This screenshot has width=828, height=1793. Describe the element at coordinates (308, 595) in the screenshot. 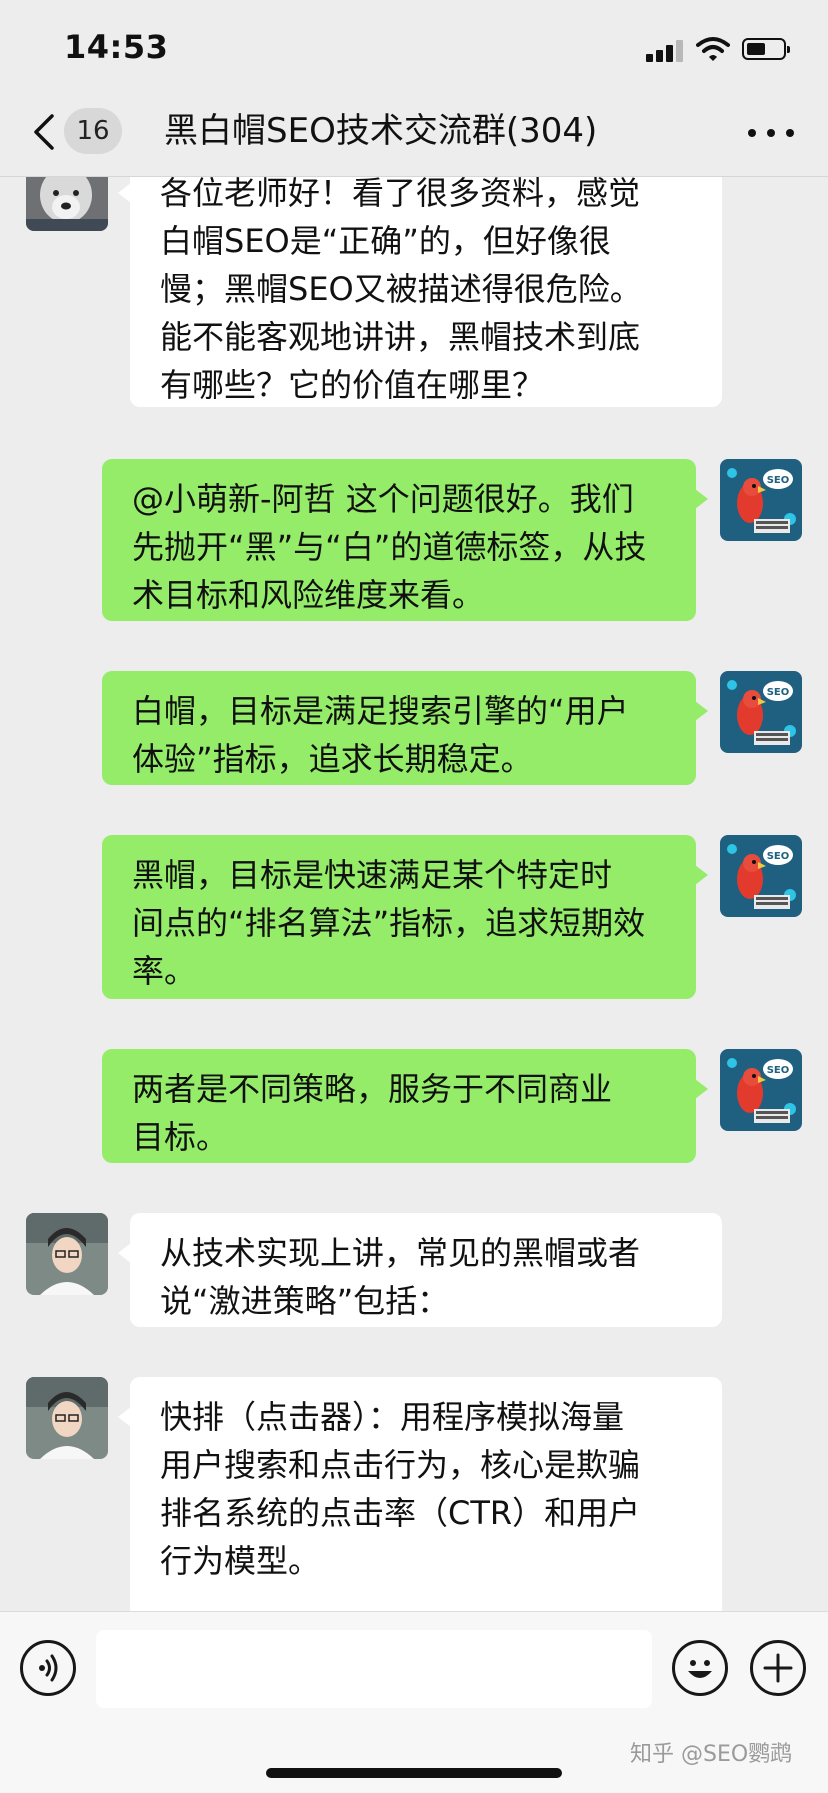

I see `message-line: 术目标和风险维度来看。` at that location.